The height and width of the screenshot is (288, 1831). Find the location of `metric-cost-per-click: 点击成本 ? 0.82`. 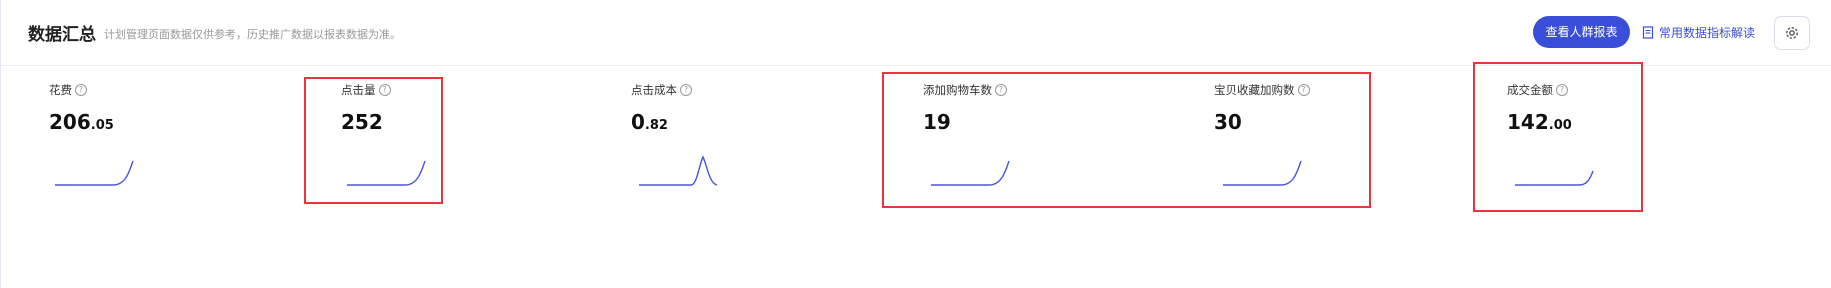

metric-cost-per-click: 点击成本 ? 0.82 is located at coordinates (661, 108).